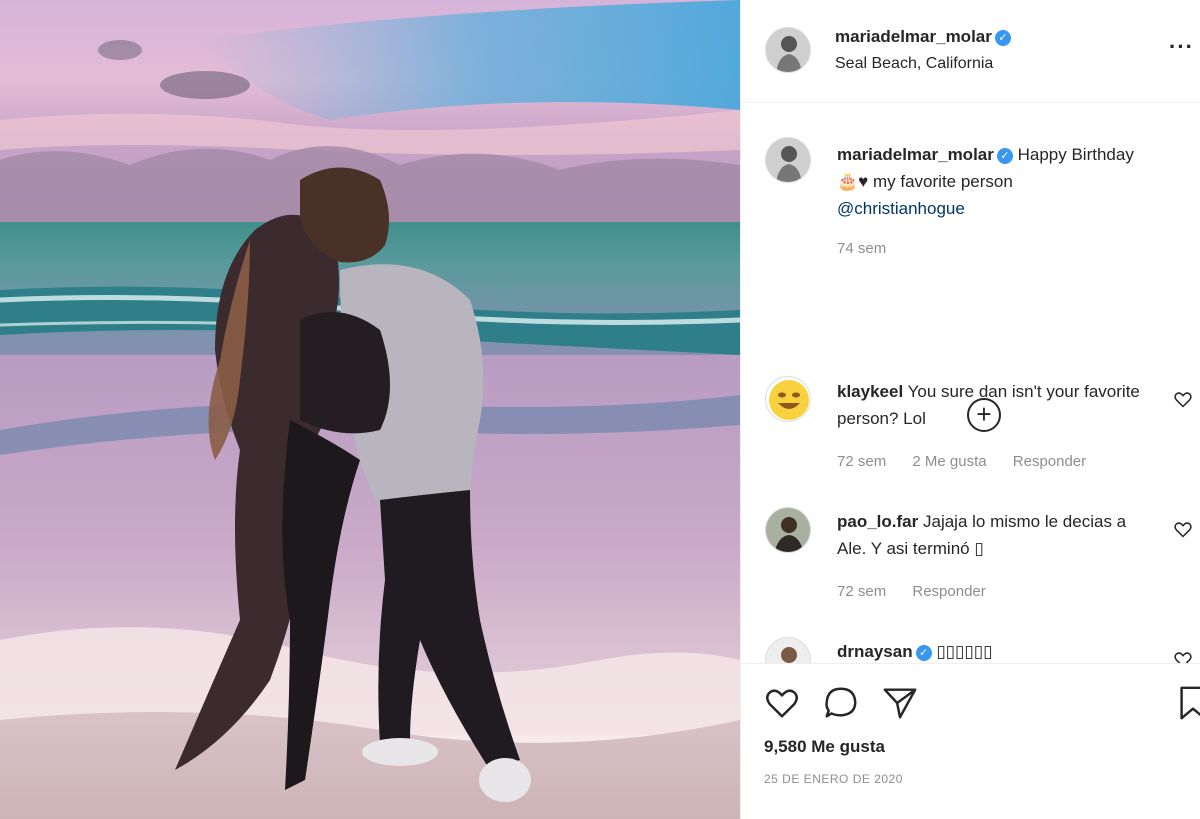  Describe the element at coordinates (1075, 154) in the screenshot. I see `caption-text-a: Happy Birthday` at that location.